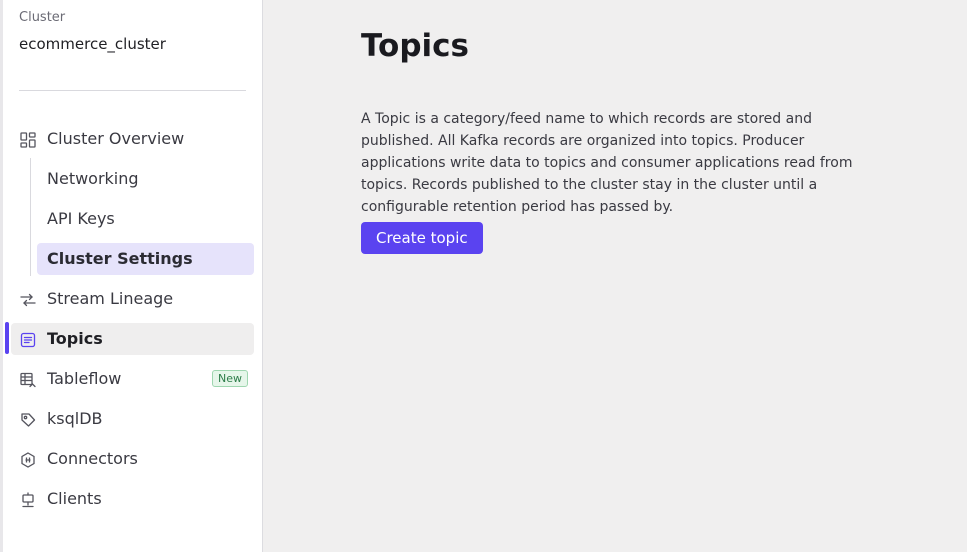 This screenshot has height=552, width=967. Describe the element at coordinates (92, 44) in the screenshot. I see `cluster-name: ecommerce_cluster` at that location.